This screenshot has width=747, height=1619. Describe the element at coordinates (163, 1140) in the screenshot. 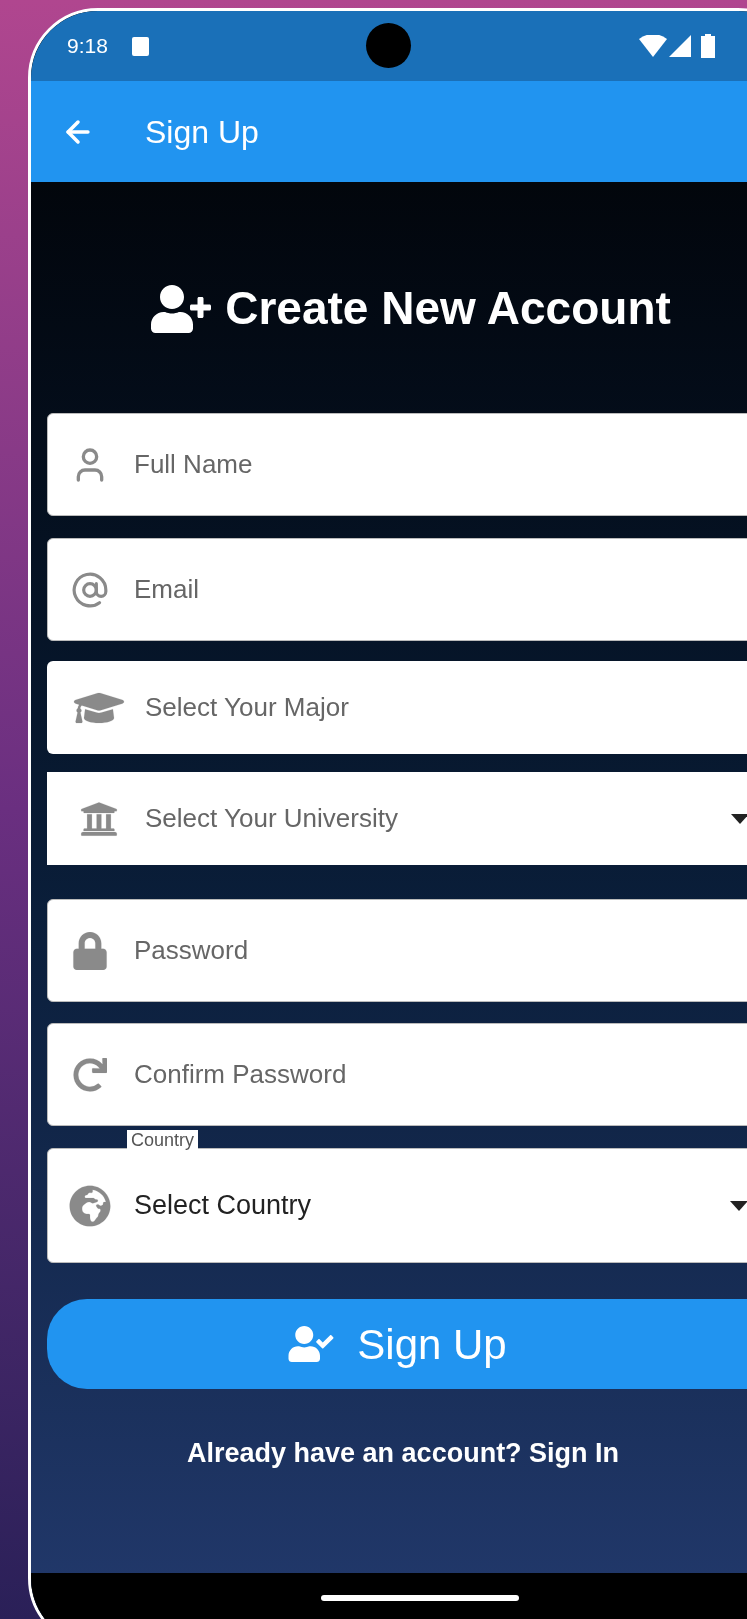

I see `floating-label: Country` at that location.